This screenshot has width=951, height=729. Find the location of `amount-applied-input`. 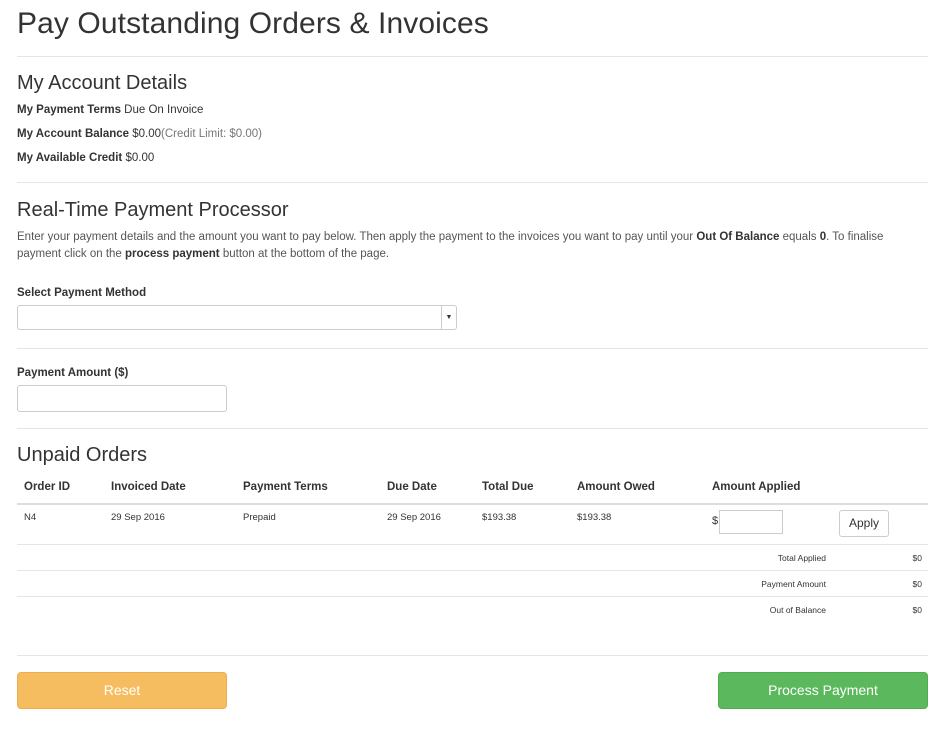

amount-applied-input is located at coordinates (751, 522).